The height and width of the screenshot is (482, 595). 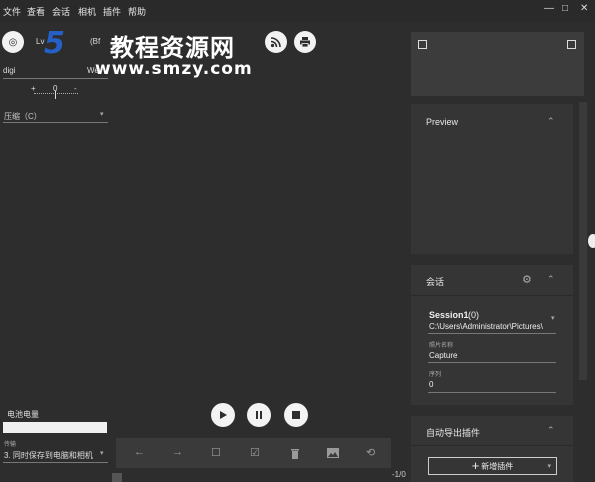 What do you see at coordinates (492, 295) in the screenshot?
I see `session-divider` at bounding box center [492, 295].